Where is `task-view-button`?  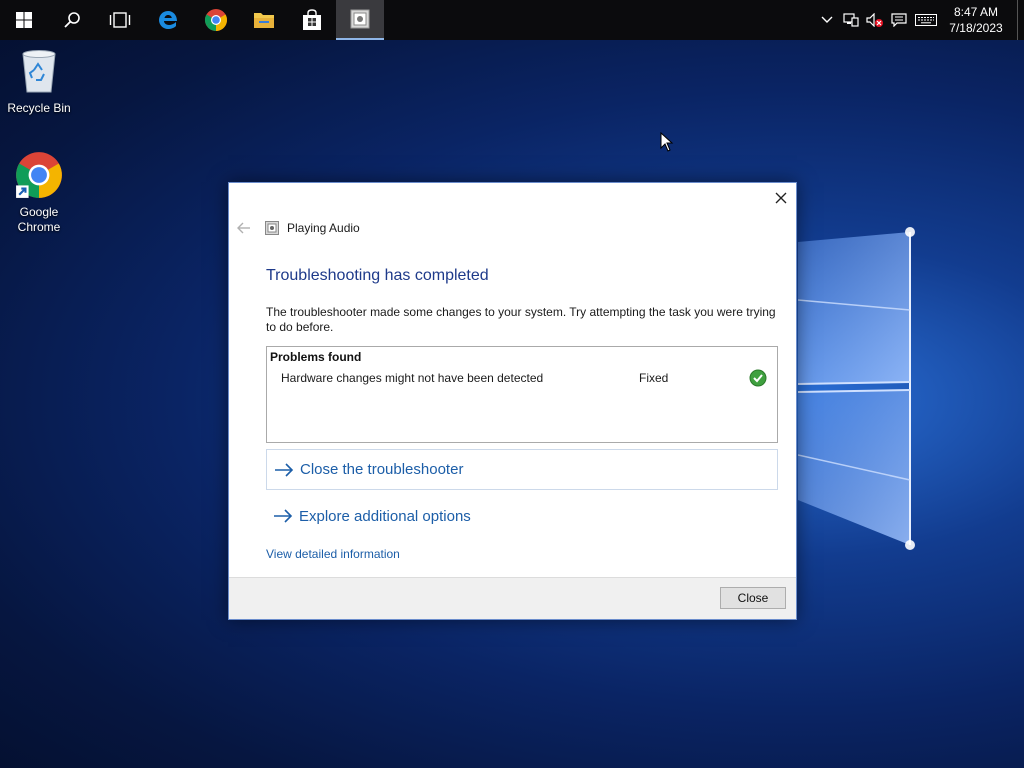 task-view-button is located at coordinates (120, 20).